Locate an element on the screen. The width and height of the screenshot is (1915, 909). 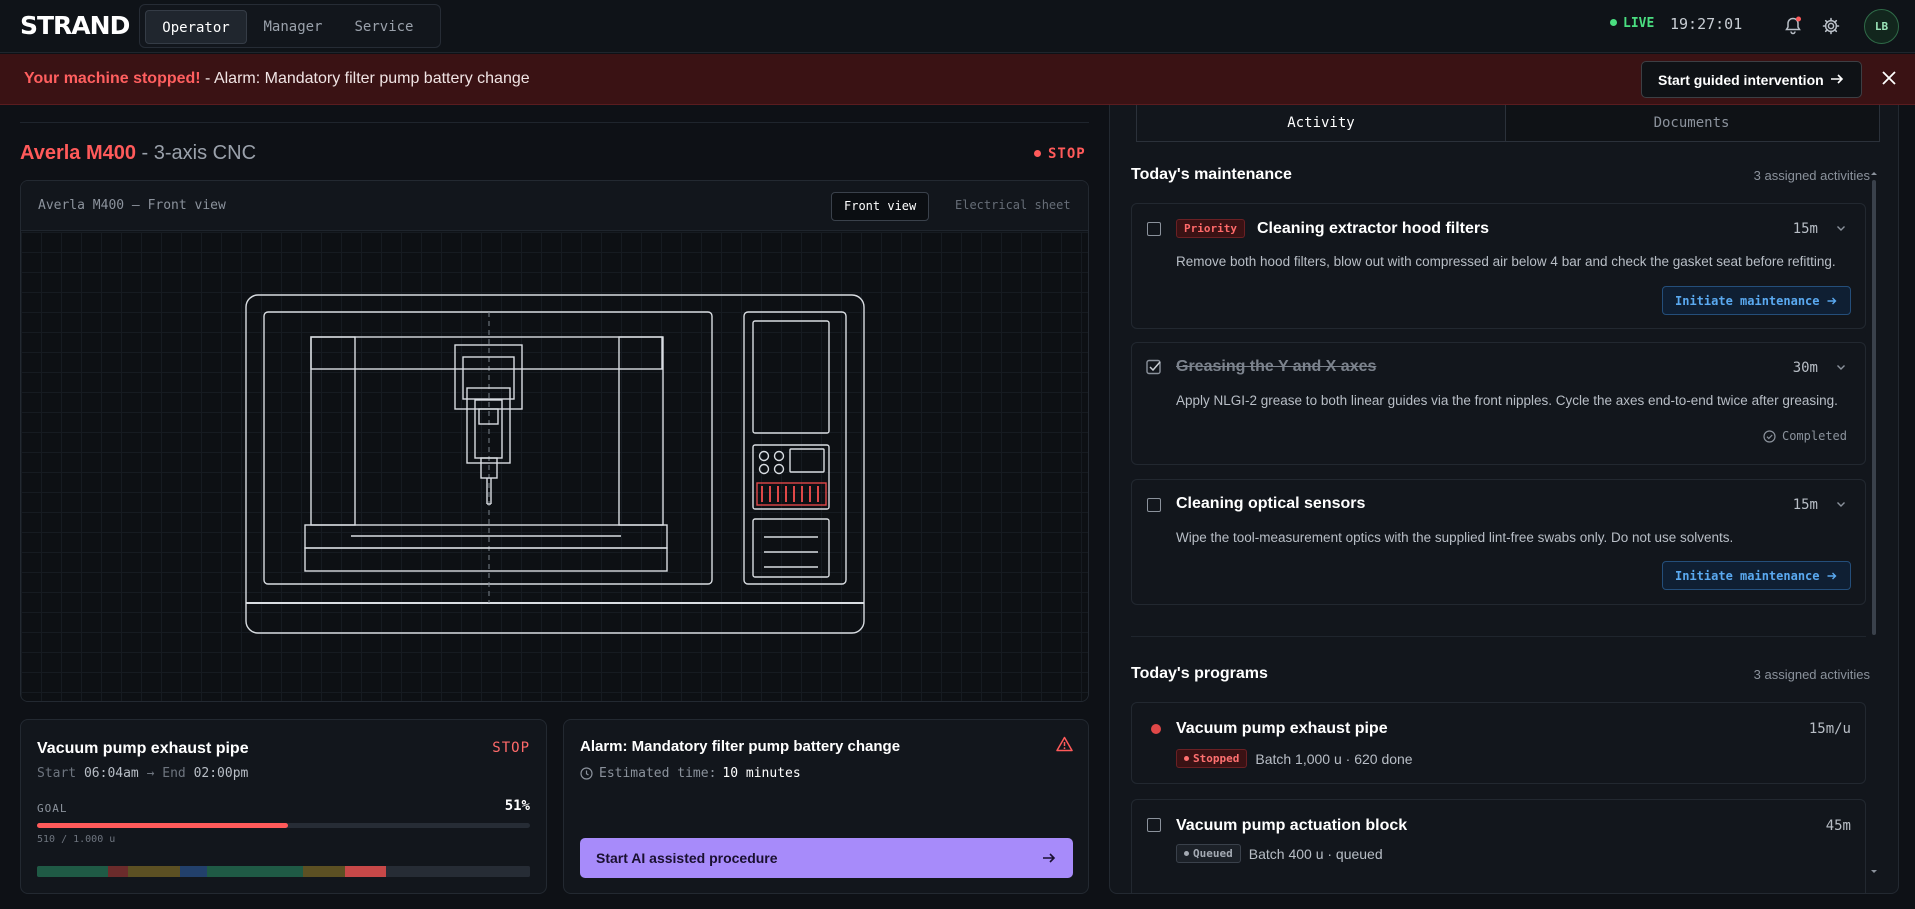
stopped-badge: Stopped is located at coordinates (1212, 758).